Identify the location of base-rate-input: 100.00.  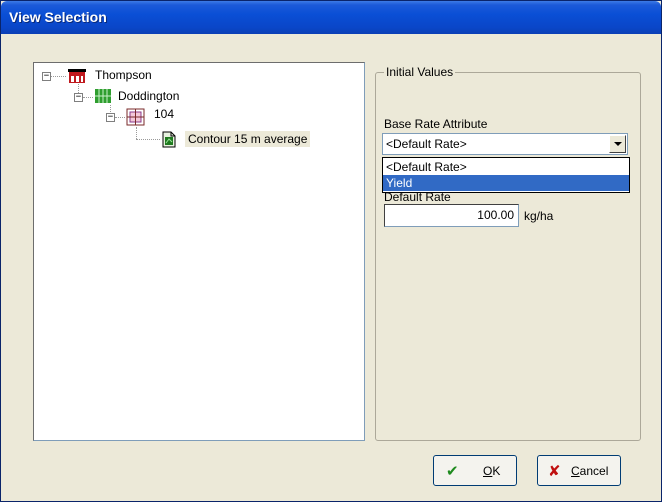
(451, 215).